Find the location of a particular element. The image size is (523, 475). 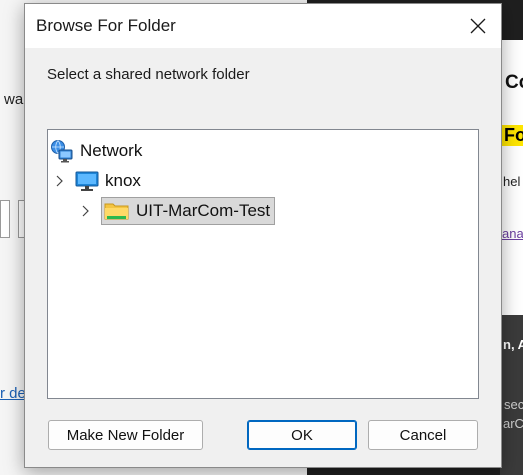

expand-folder-button is located at coordinates (86, 211).